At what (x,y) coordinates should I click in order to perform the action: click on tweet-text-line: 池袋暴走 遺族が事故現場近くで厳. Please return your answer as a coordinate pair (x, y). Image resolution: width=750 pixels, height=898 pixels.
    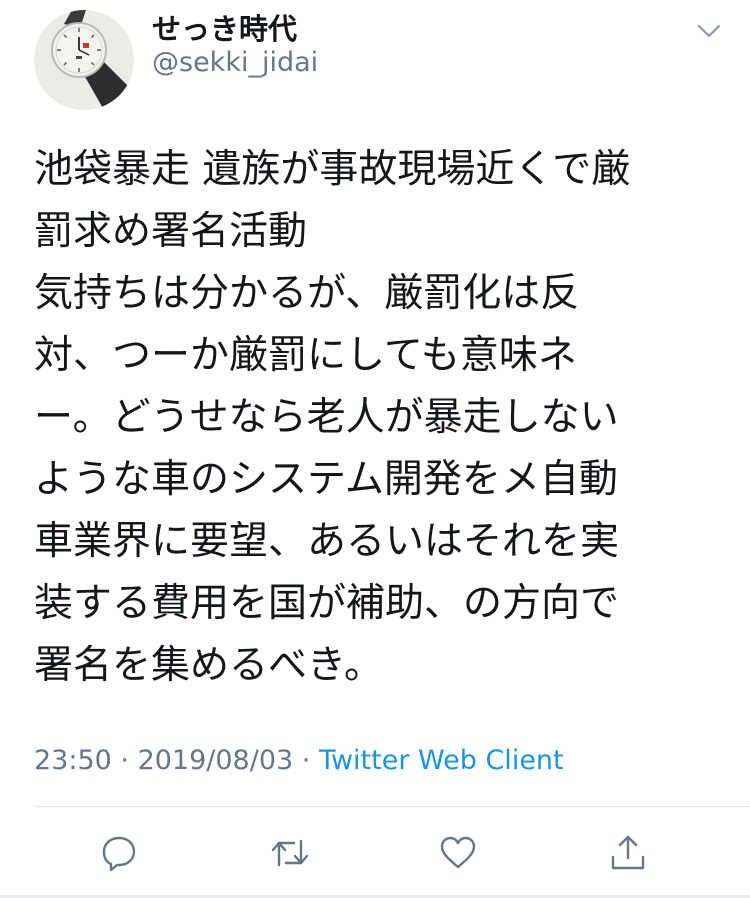
    Looking at the image, I should click on (332, 169).